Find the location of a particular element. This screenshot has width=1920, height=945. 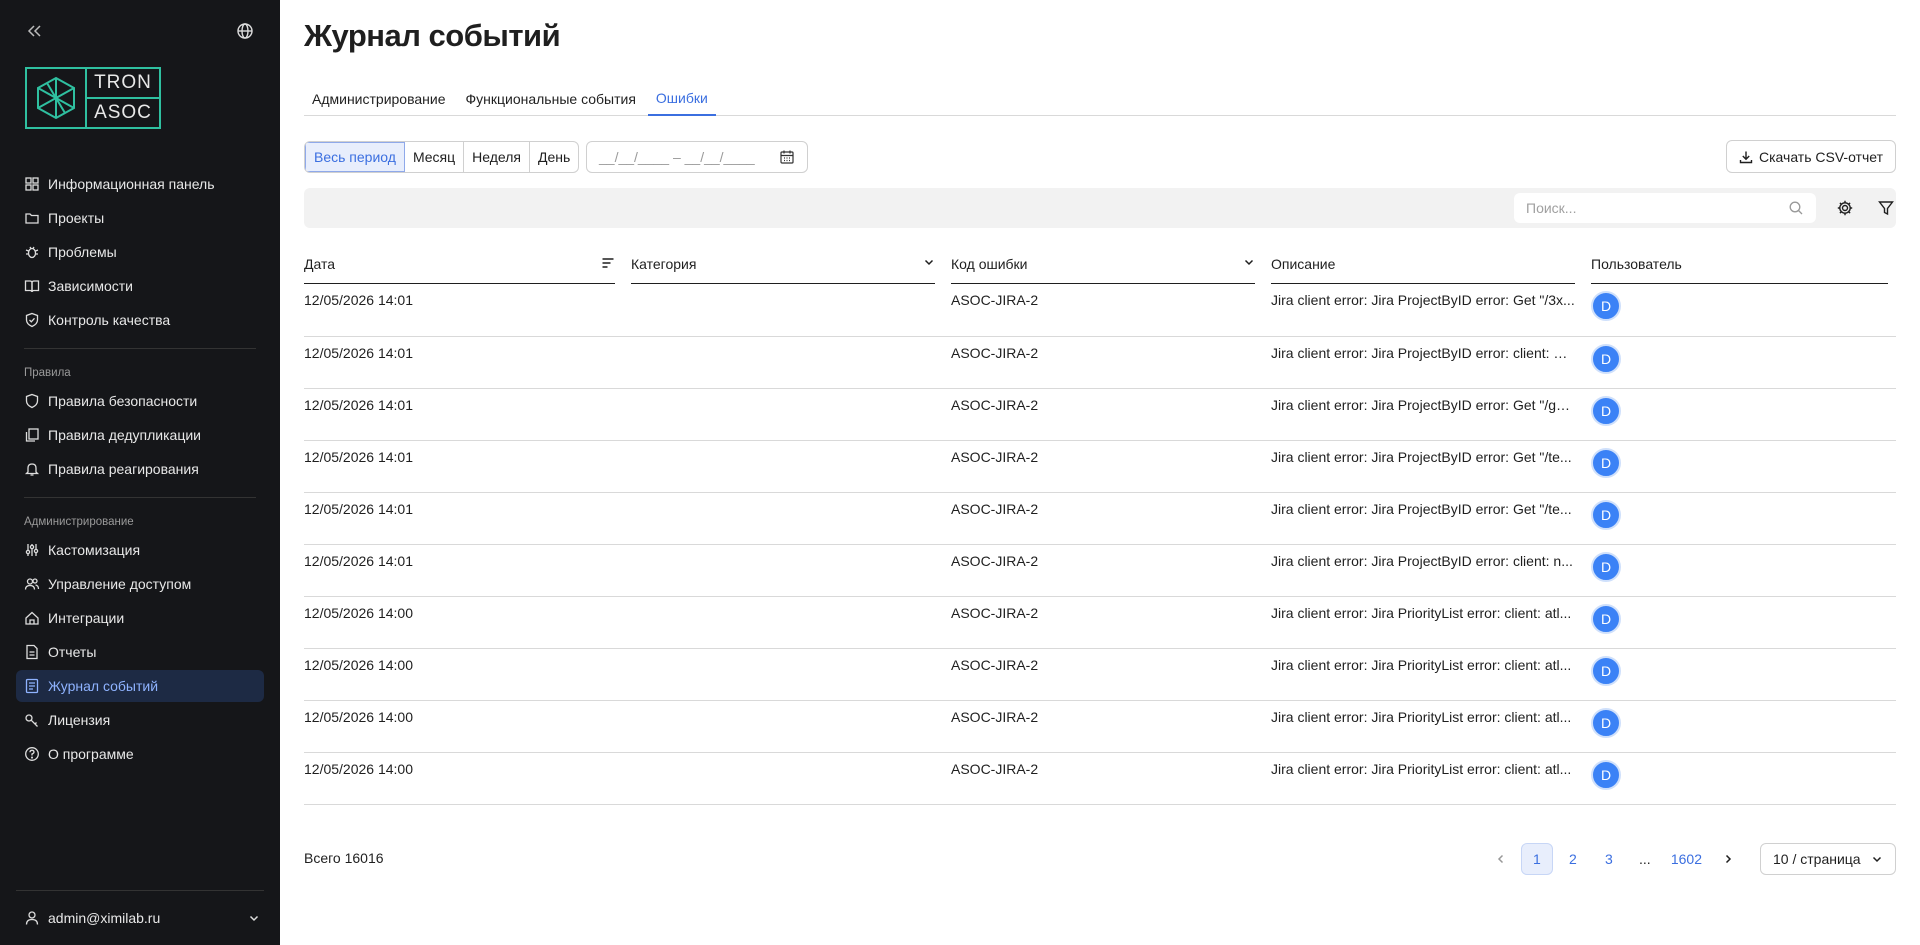

pagination: 1 2 3 ... 1602 10 / страница is located at coordinates (1688, 859).